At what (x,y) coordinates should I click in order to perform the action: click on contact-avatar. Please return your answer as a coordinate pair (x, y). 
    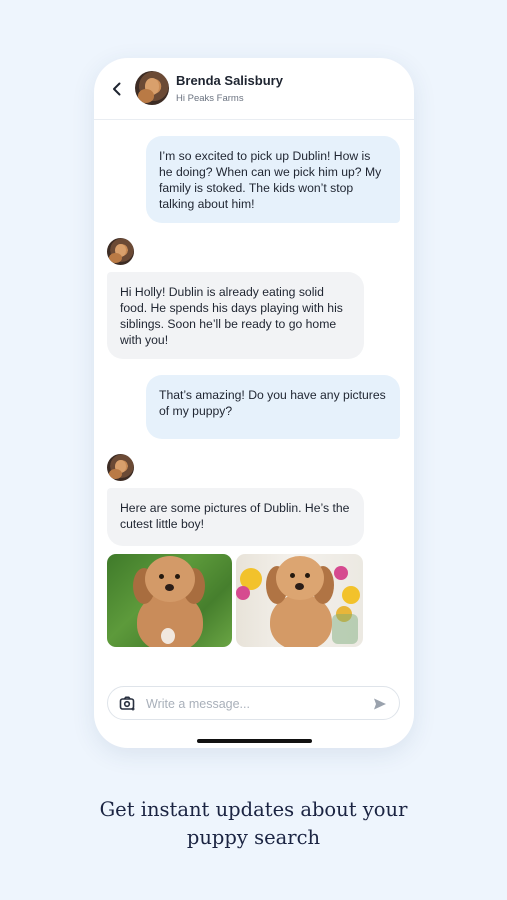
    Looking at the image, I should click on (152, 88).